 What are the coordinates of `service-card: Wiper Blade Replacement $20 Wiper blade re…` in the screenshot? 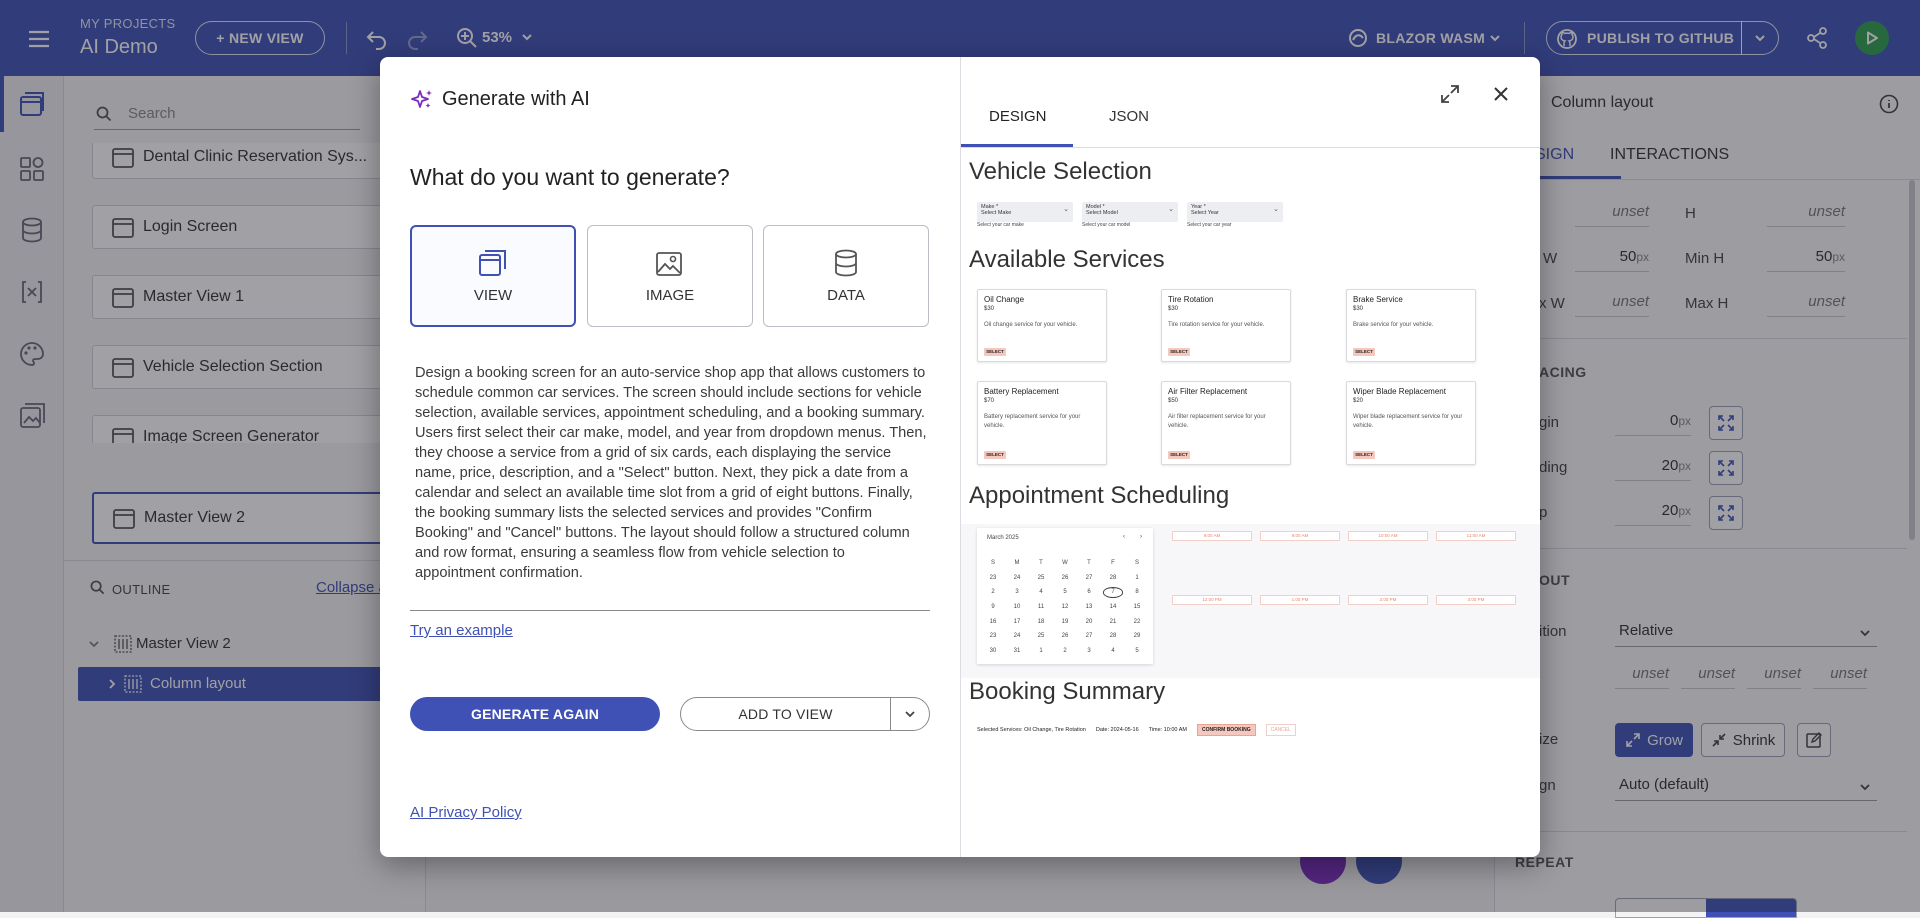 It's located at (1411, 423).